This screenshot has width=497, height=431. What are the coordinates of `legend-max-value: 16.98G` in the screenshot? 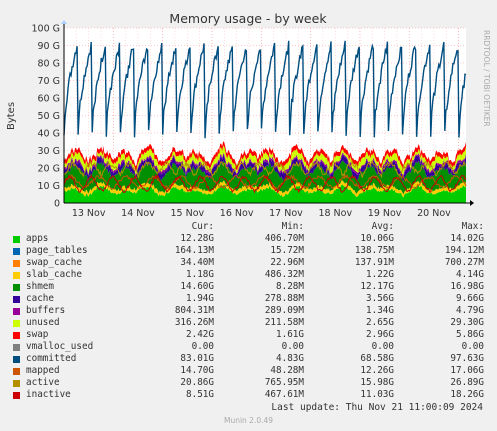 It's located at (467, 286).